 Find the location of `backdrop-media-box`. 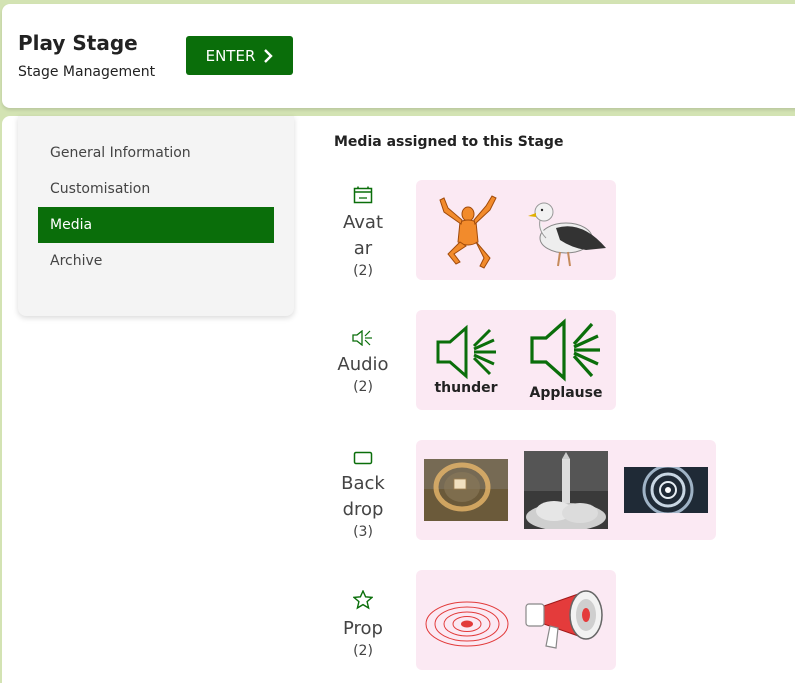

backdrop-media-box is located at coordinates (566, 490).